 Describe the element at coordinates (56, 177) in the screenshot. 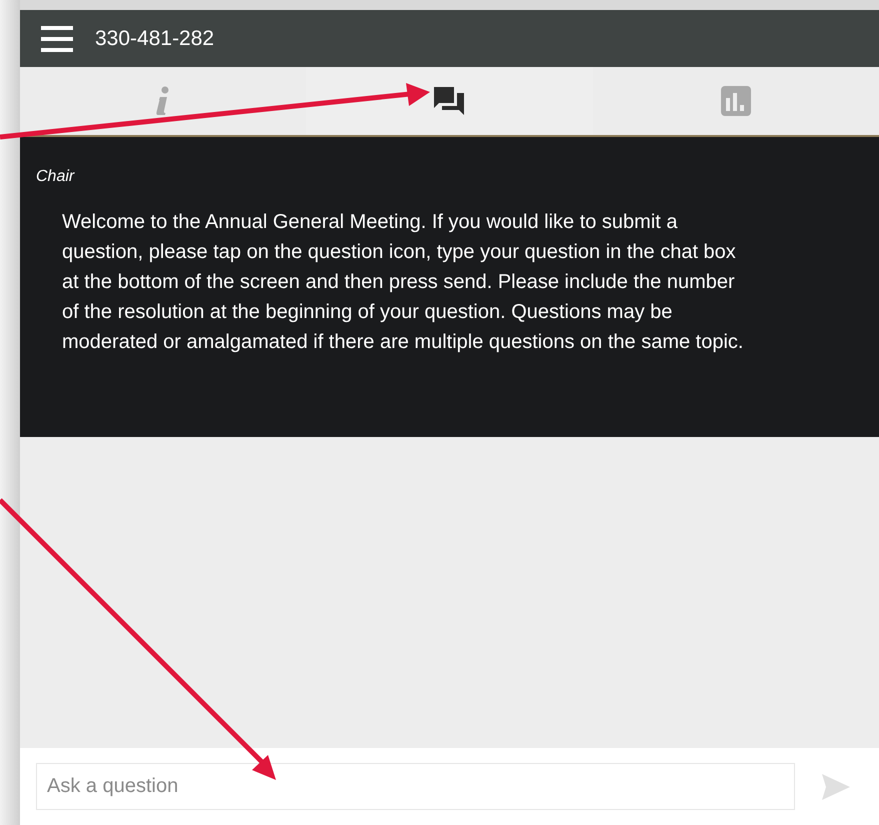

I see `sender-name: Chair` at that location.